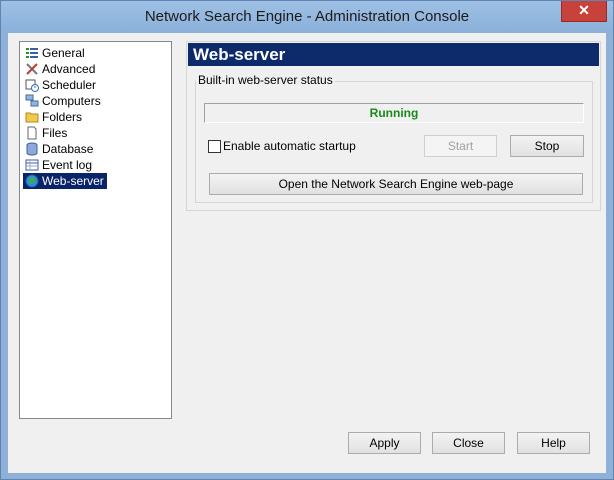 This screenshot has width=614, height=480. I want to click on tree-item-database: Database, so click(59, 149).